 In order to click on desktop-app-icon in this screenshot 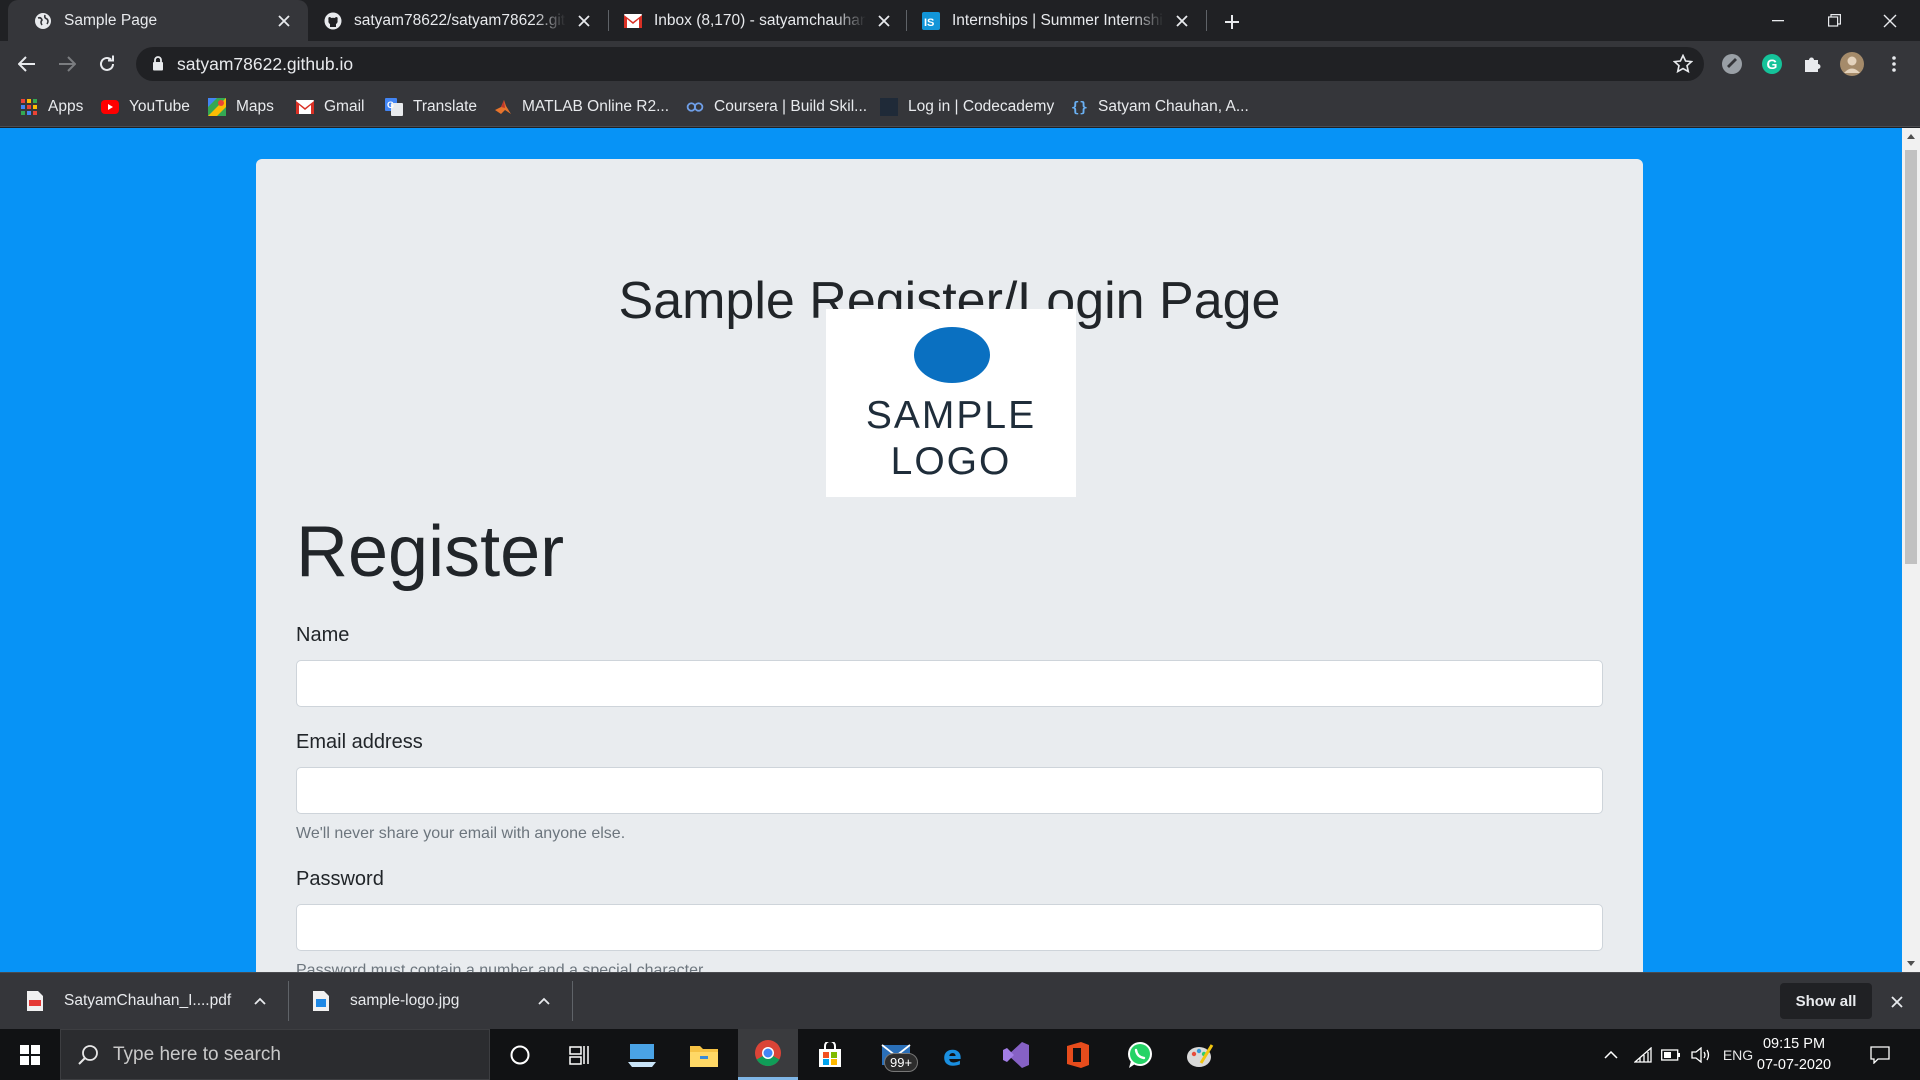, I will do `click(642, 1054)`.